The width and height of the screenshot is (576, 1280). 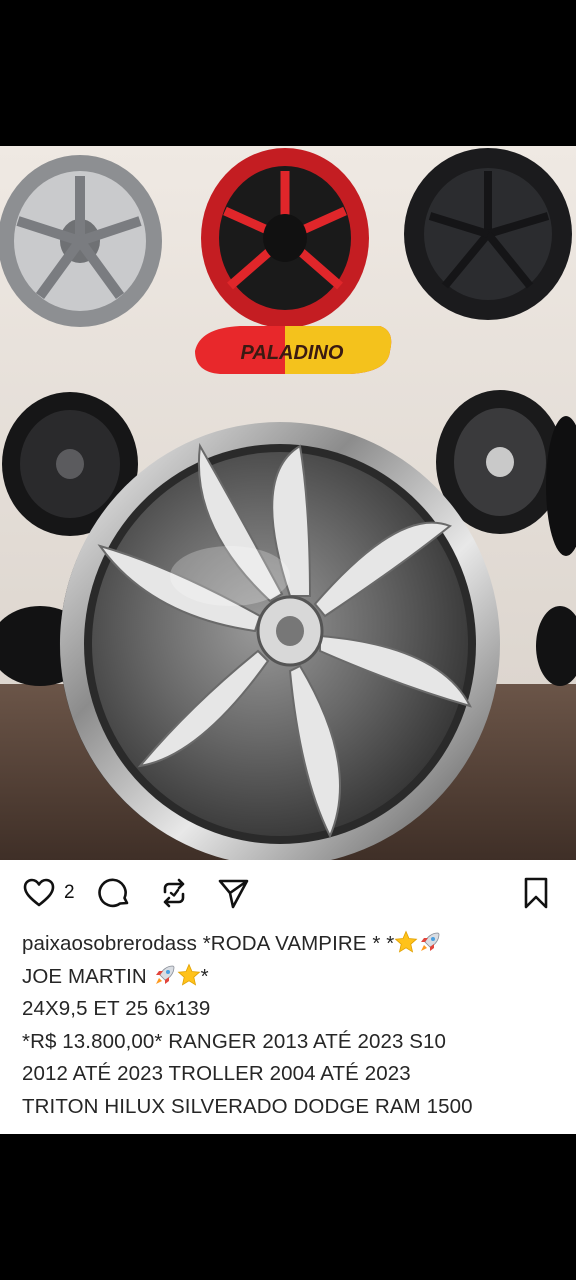 What do you see at coordinates (288, 1207) in the screenshot?
I see `bottom-black-bar` at bounding box center [288, 1207].